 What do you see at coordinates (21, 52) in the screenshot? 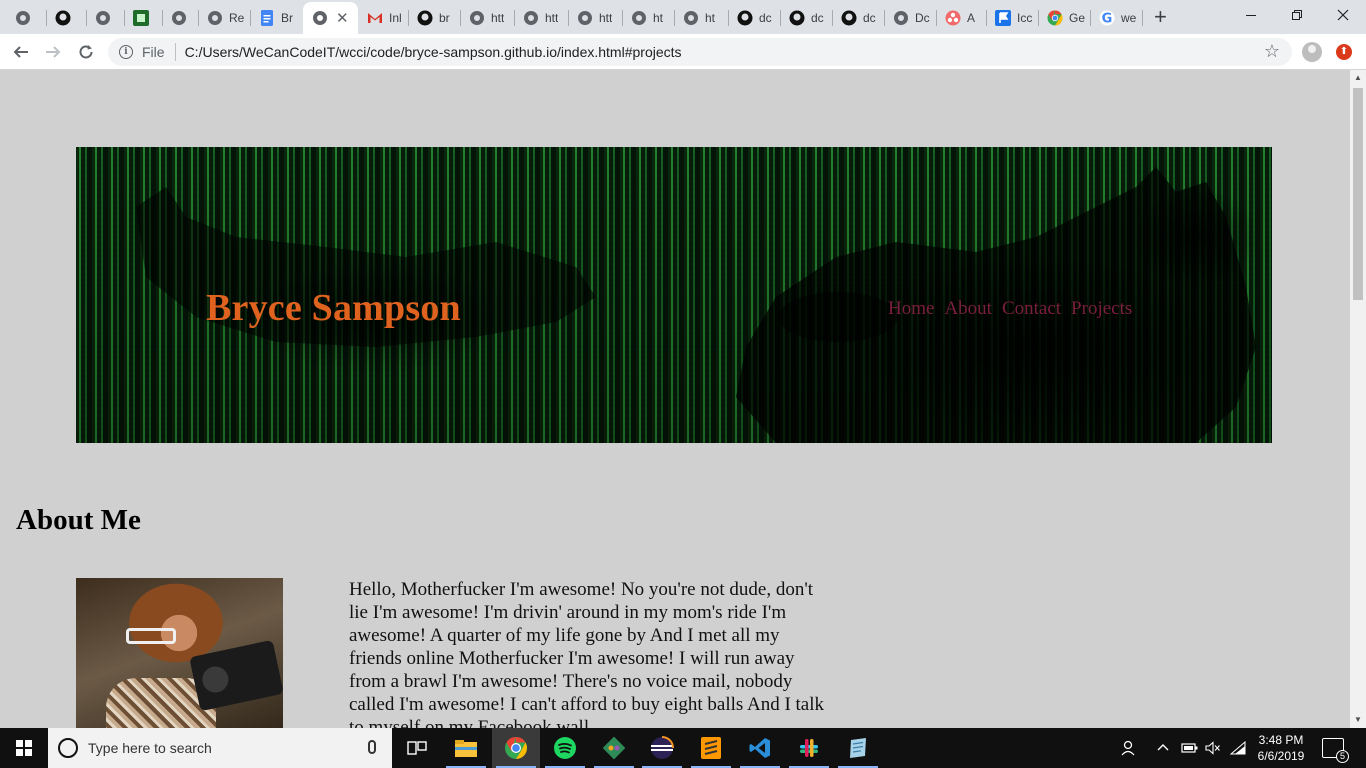
I see `back-button` at bounding box center [21, 52].